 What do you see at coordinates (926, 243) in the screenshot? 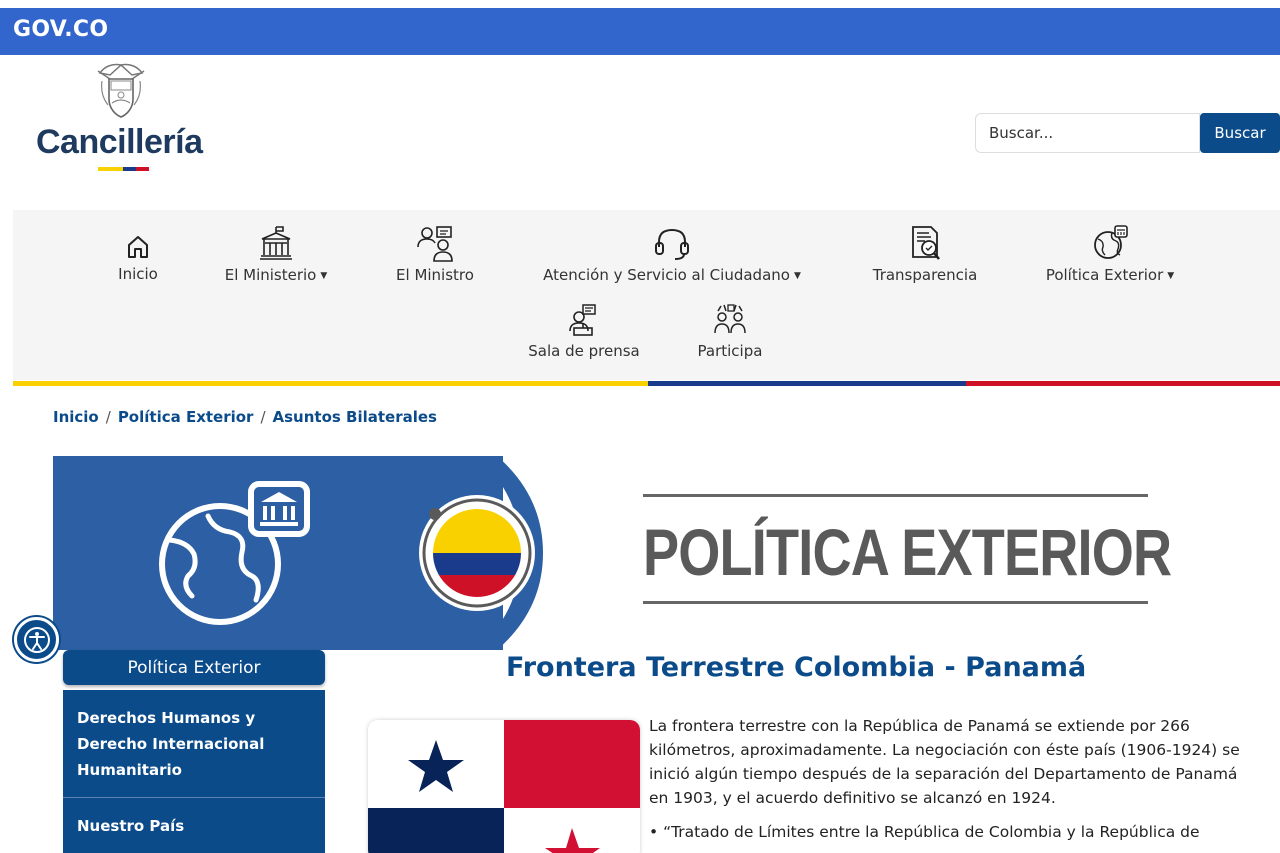
I see `document-search-icon` at bounding box center [926, 243].